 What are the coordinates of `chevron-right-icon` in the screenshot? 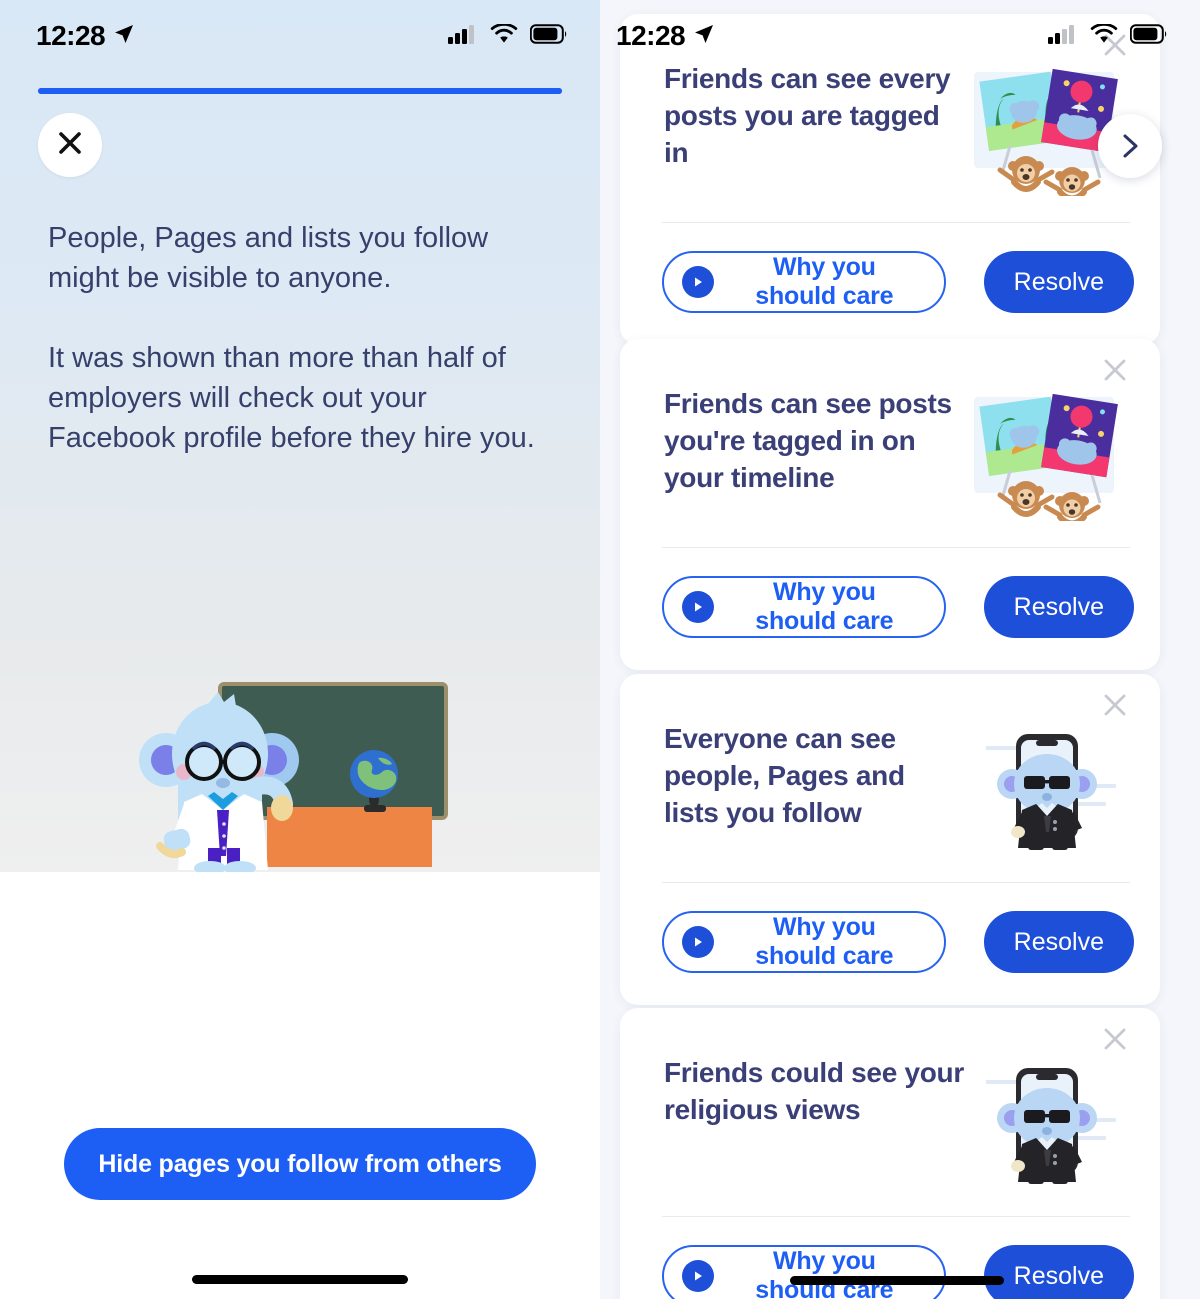 It's located at (1130, 146).